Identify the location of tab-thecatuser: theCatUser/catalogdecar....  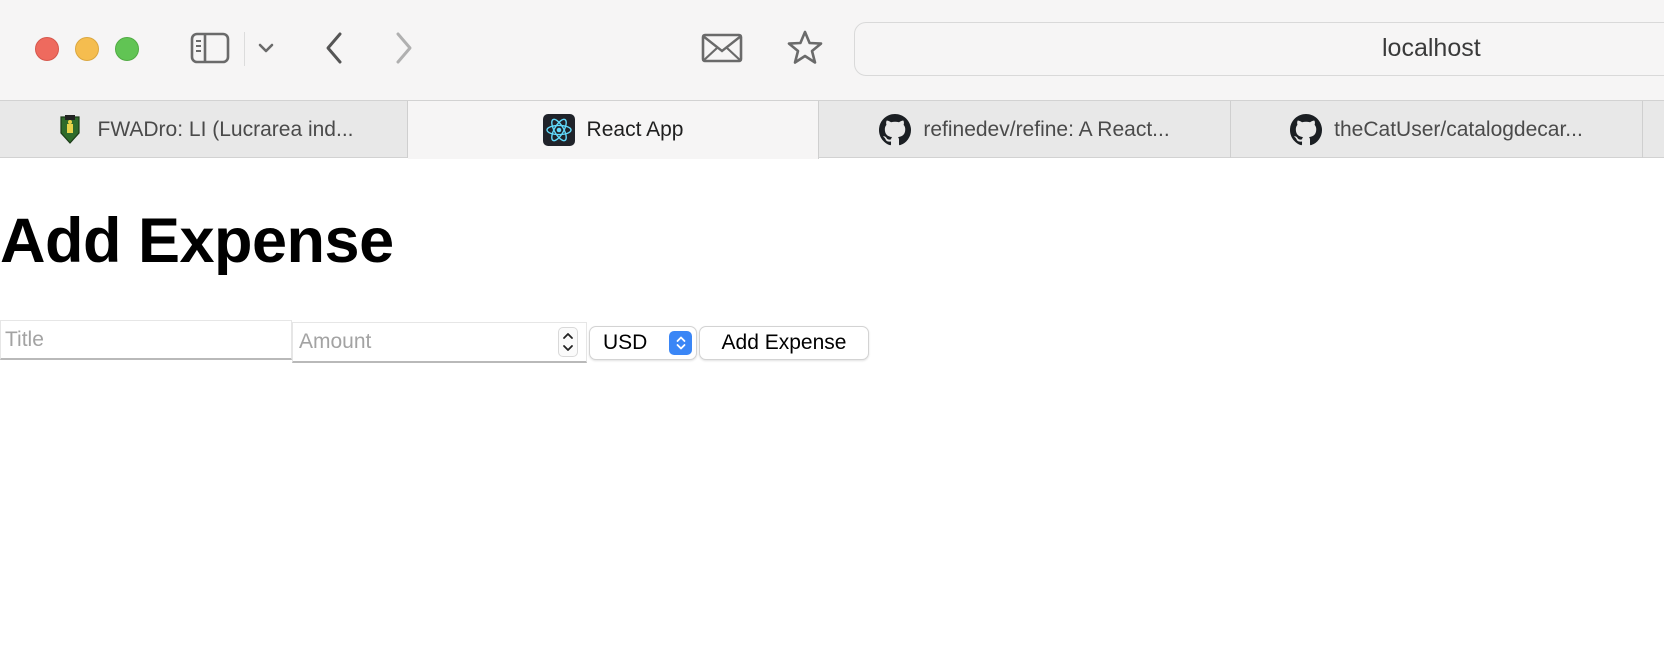
(1437, 129).